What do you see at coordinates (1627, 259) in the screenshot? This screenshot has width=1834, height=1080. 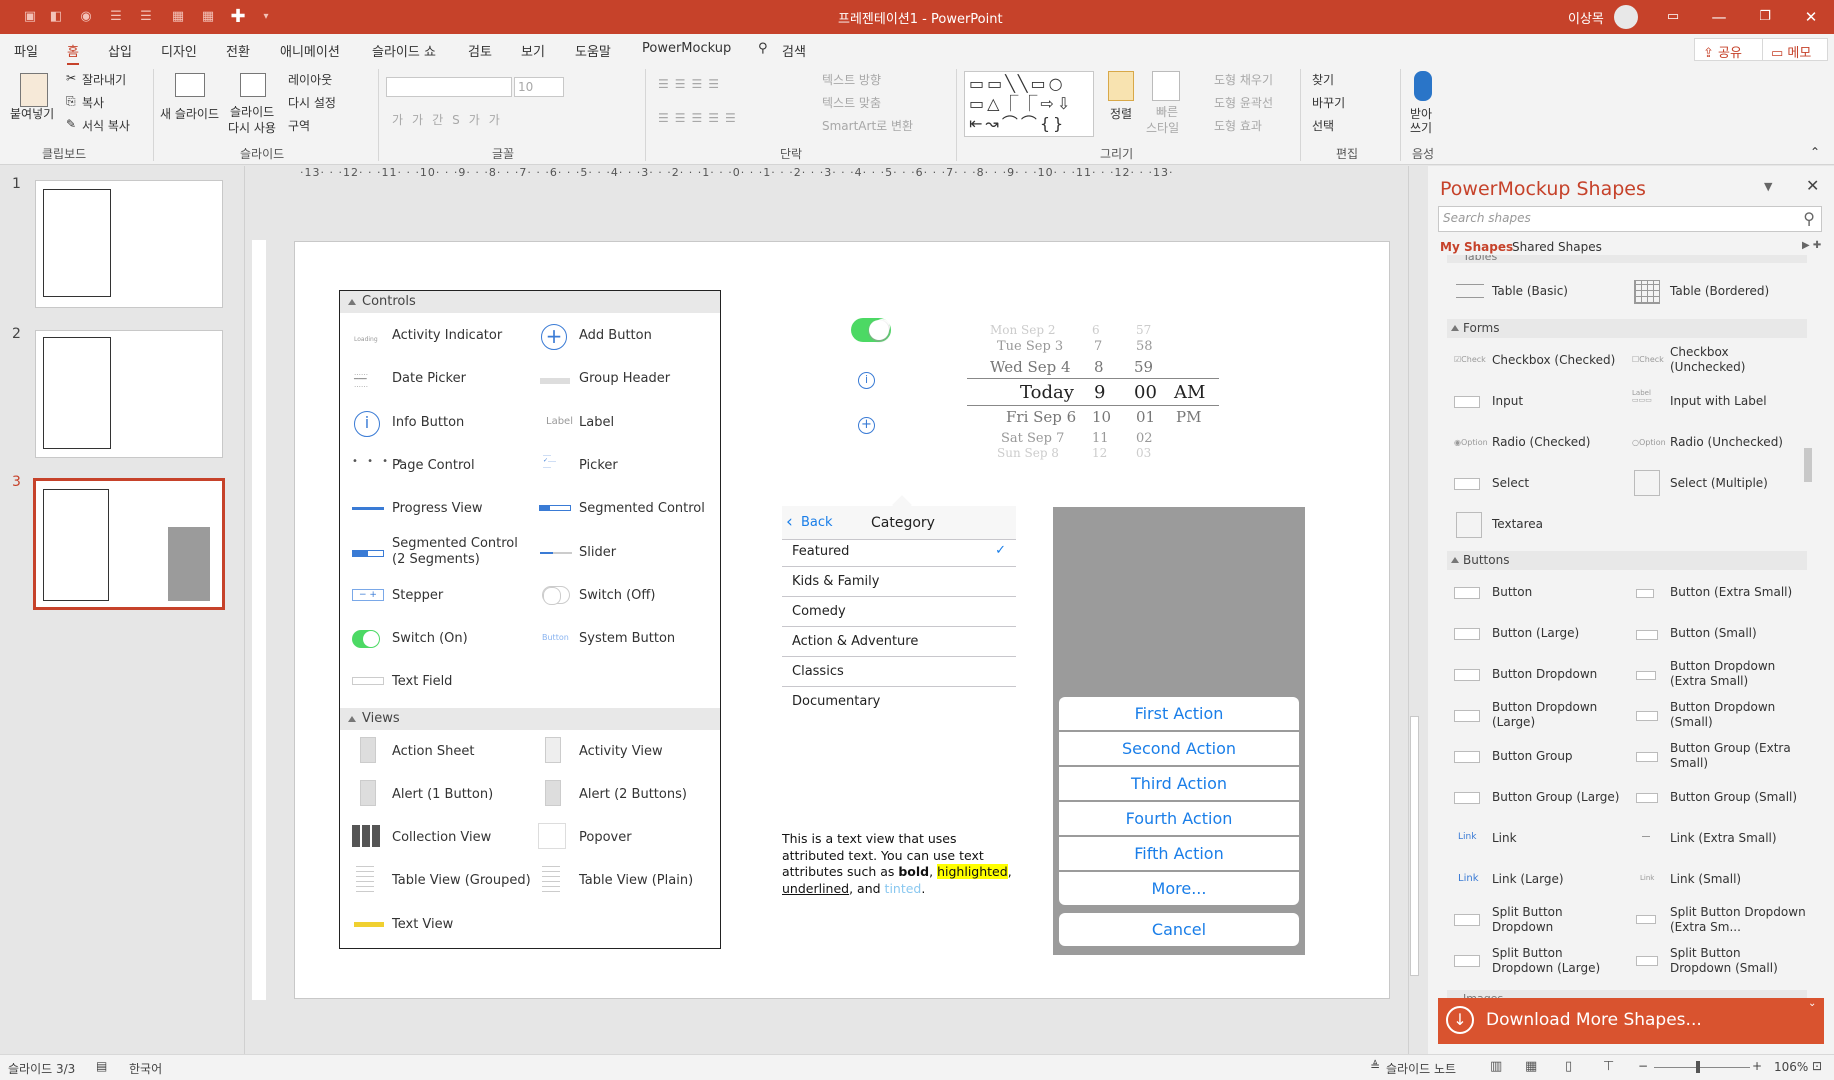 I see `tables-section-header: Tables` at bounding box center [1627, 259].